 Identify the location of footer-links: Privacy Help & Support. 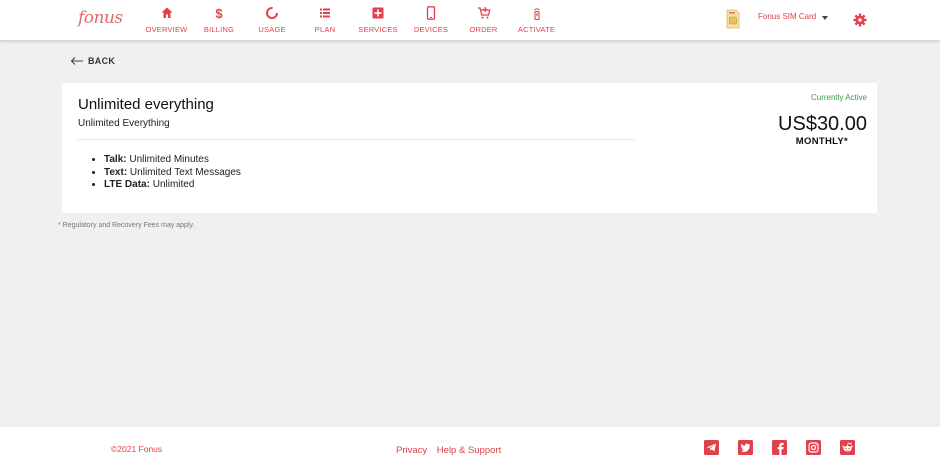
(452, 450).